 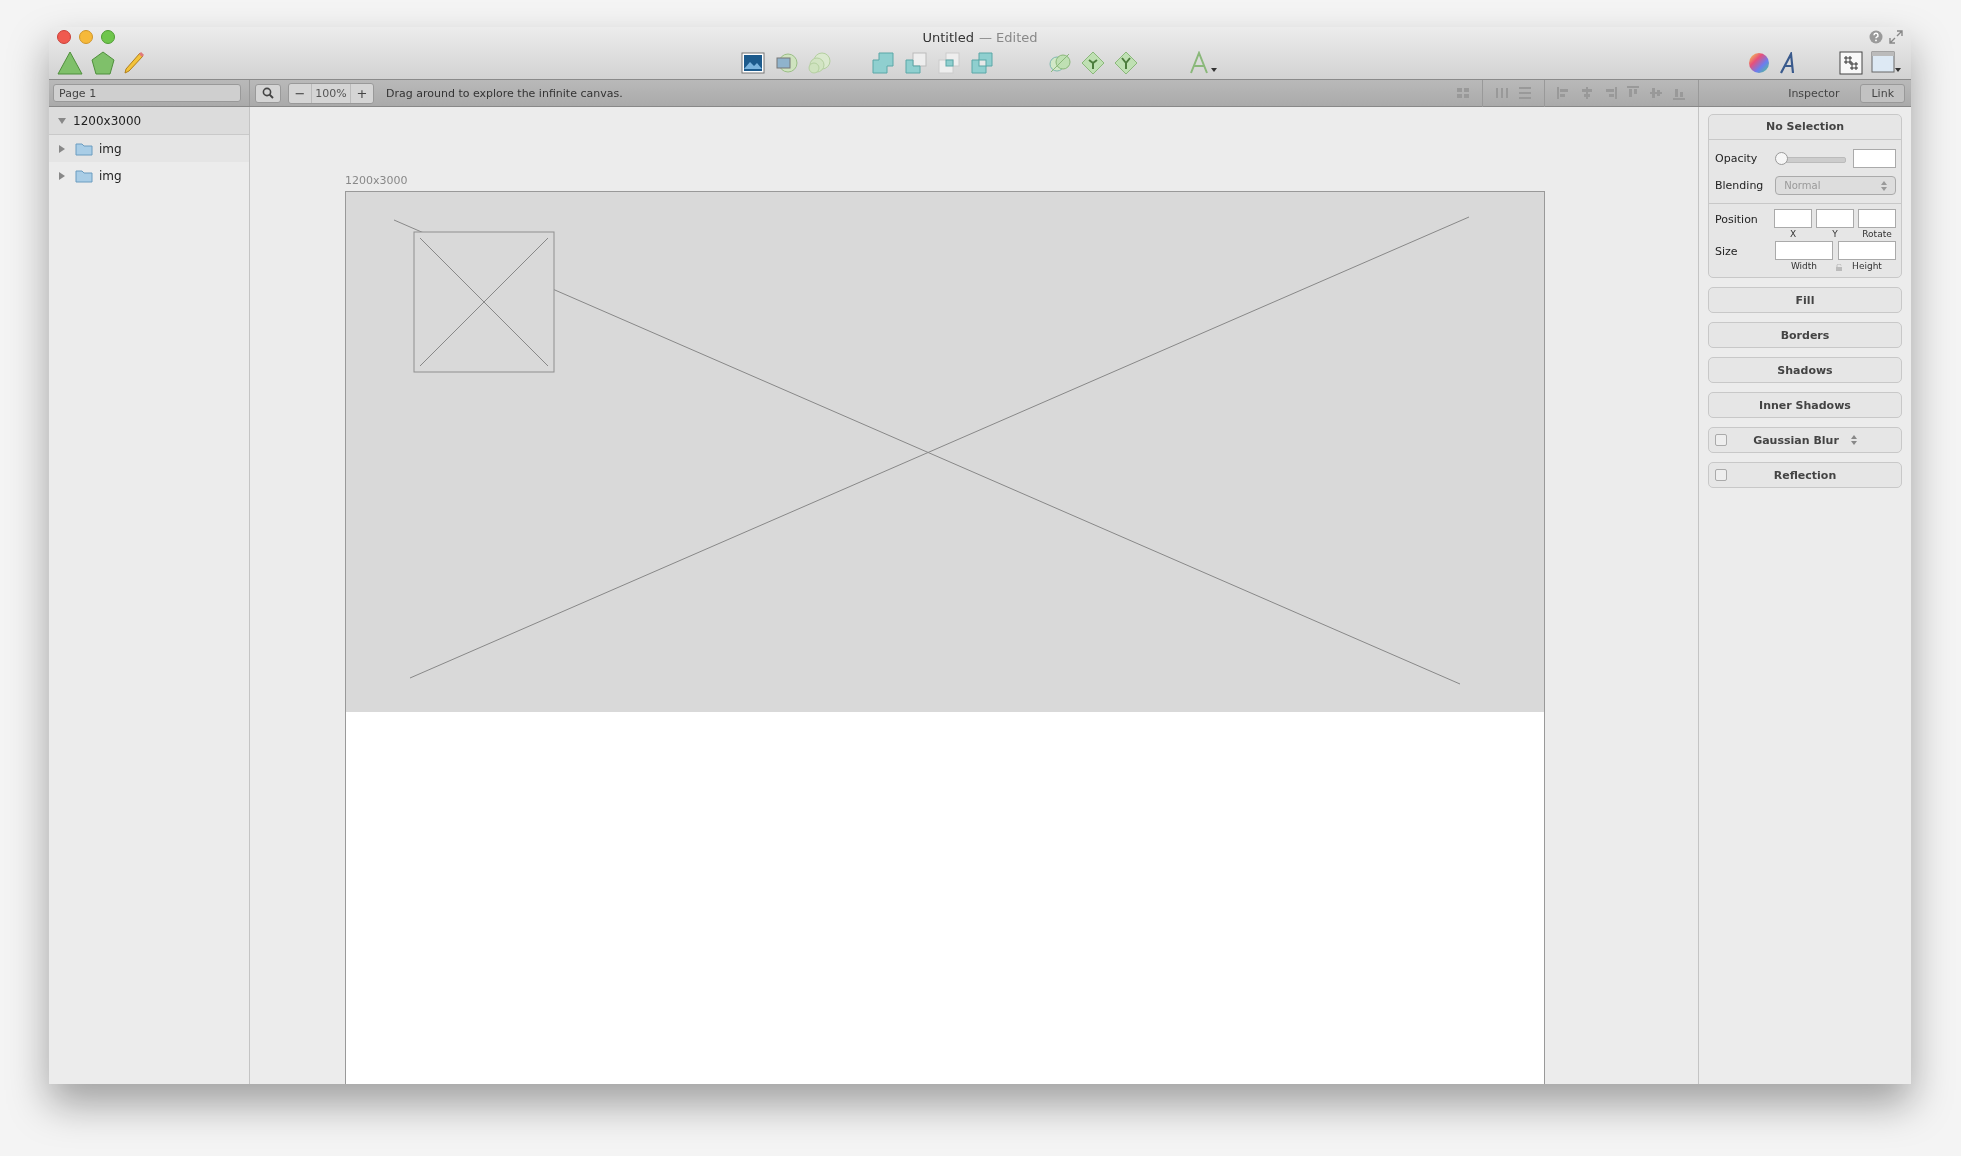 What do you see at coordinates (331, 93) in the screenshot?
I see `zoom-value: 100%` at bounding box center [331, 93].